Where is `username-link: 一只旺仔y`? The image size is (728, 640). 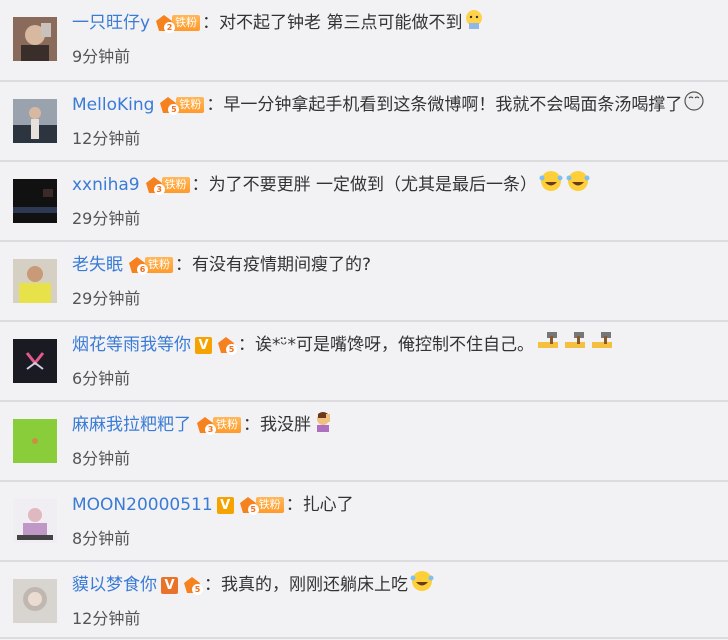 username-link: 一只旺仔y is located at coordinates (111, 23).